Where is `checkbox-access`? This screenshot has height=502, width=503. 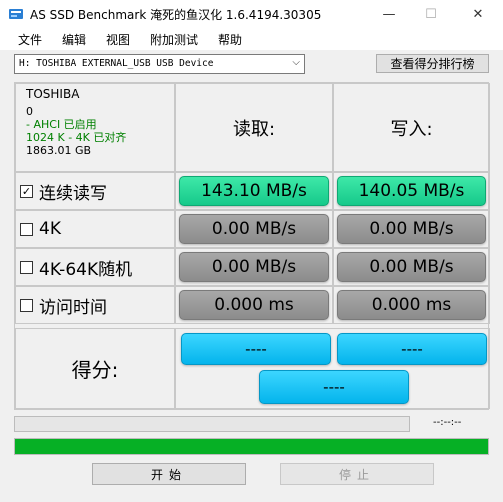
checkbox-access is located at coordinates (26, 305).